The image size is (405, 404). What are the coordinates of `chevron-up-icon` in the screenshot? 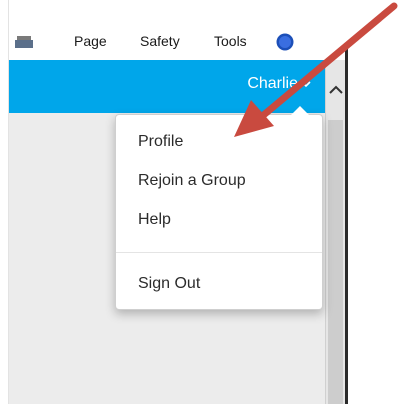 It's located at (335, 89).